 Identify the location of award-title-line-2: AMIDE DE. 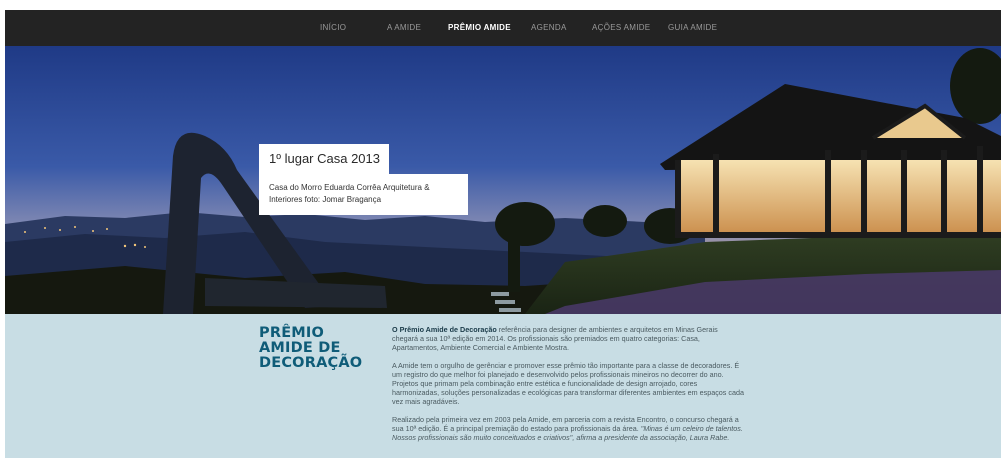
(300, 348).